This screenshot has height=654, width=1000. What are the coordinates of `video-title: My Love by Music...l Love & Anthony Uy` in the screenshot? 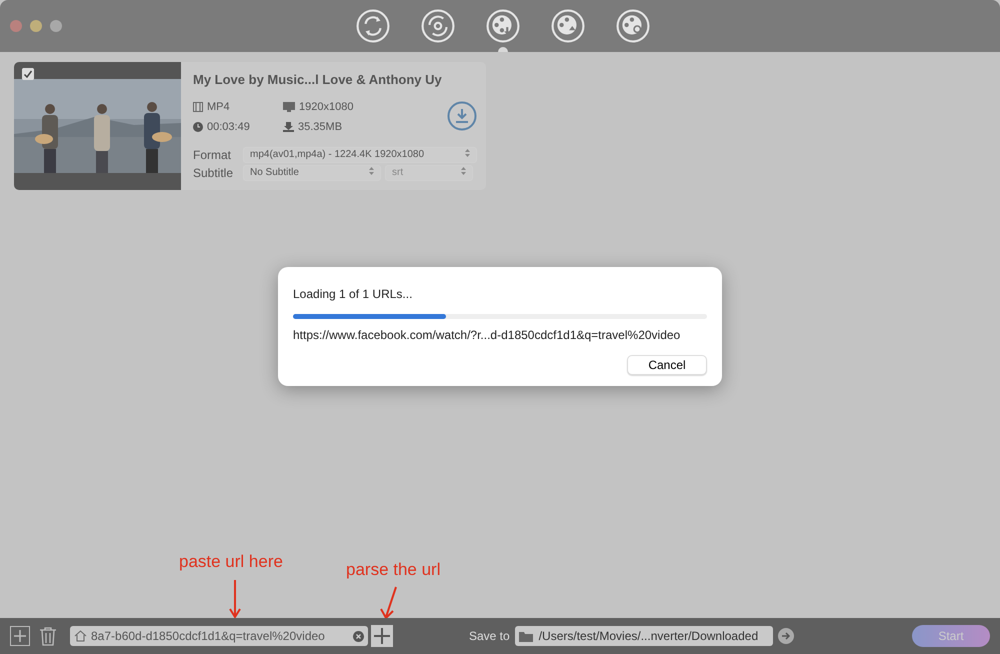 It's located at (318, 79).